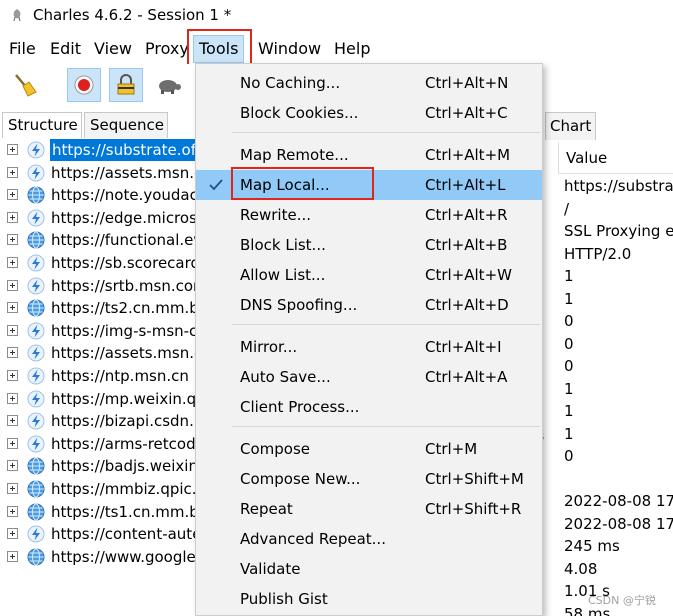  I want to click on host-label: https://bizapi.csdn.n, so click(127, 421).